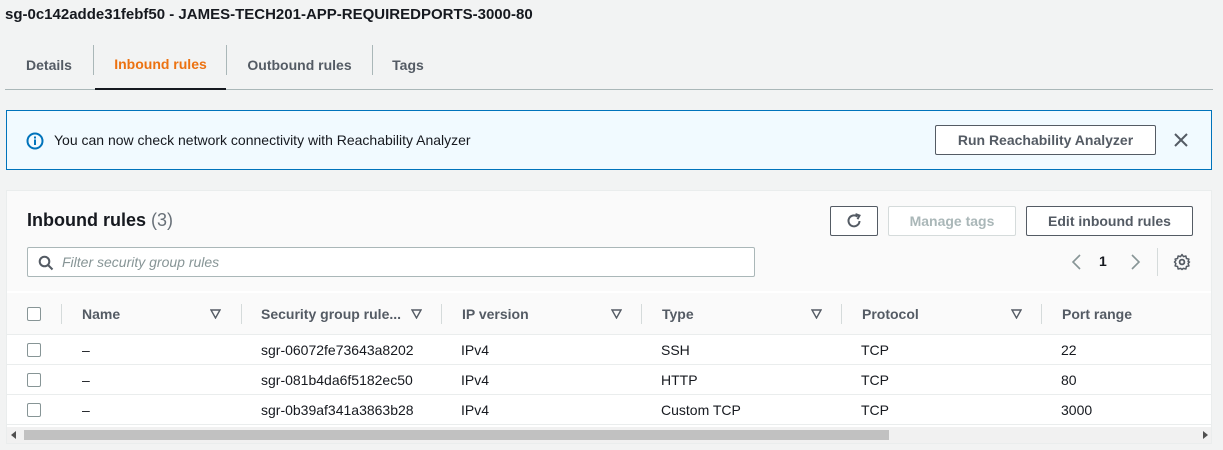 The image size is (1223, 450). I want to click on rule-type: SSH, so click(675, 350).